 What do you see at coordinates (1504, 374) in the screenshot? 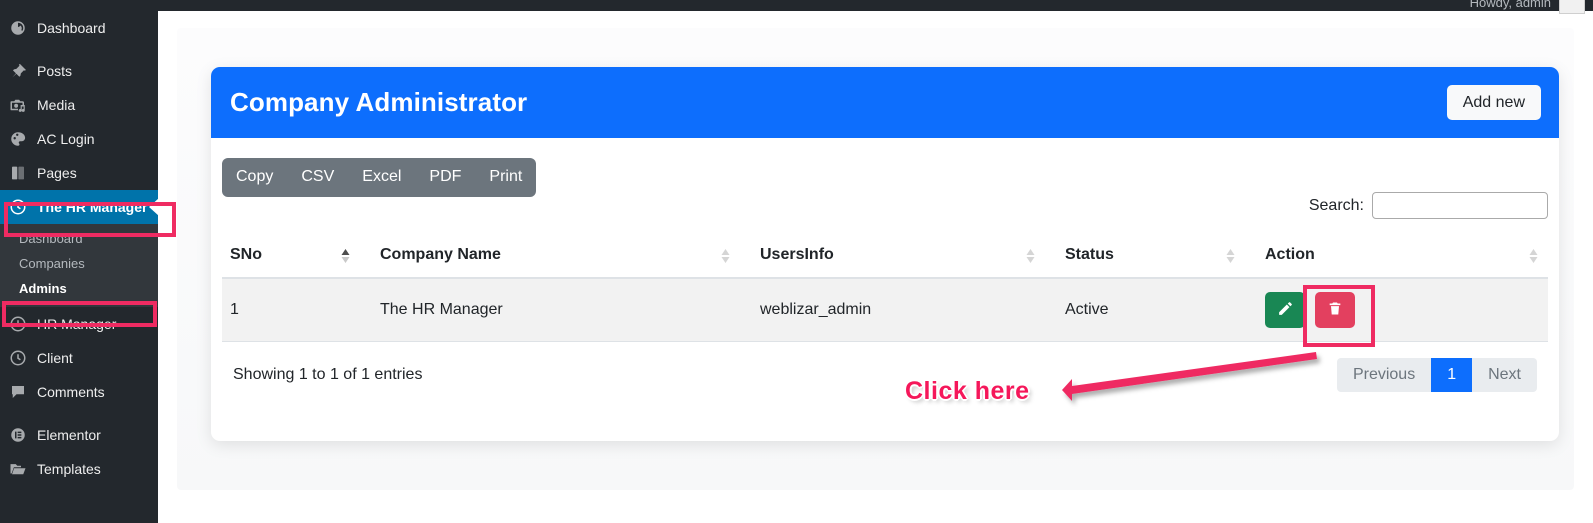
I see `pagination-next: Next` at bounding box center [1504, 374].